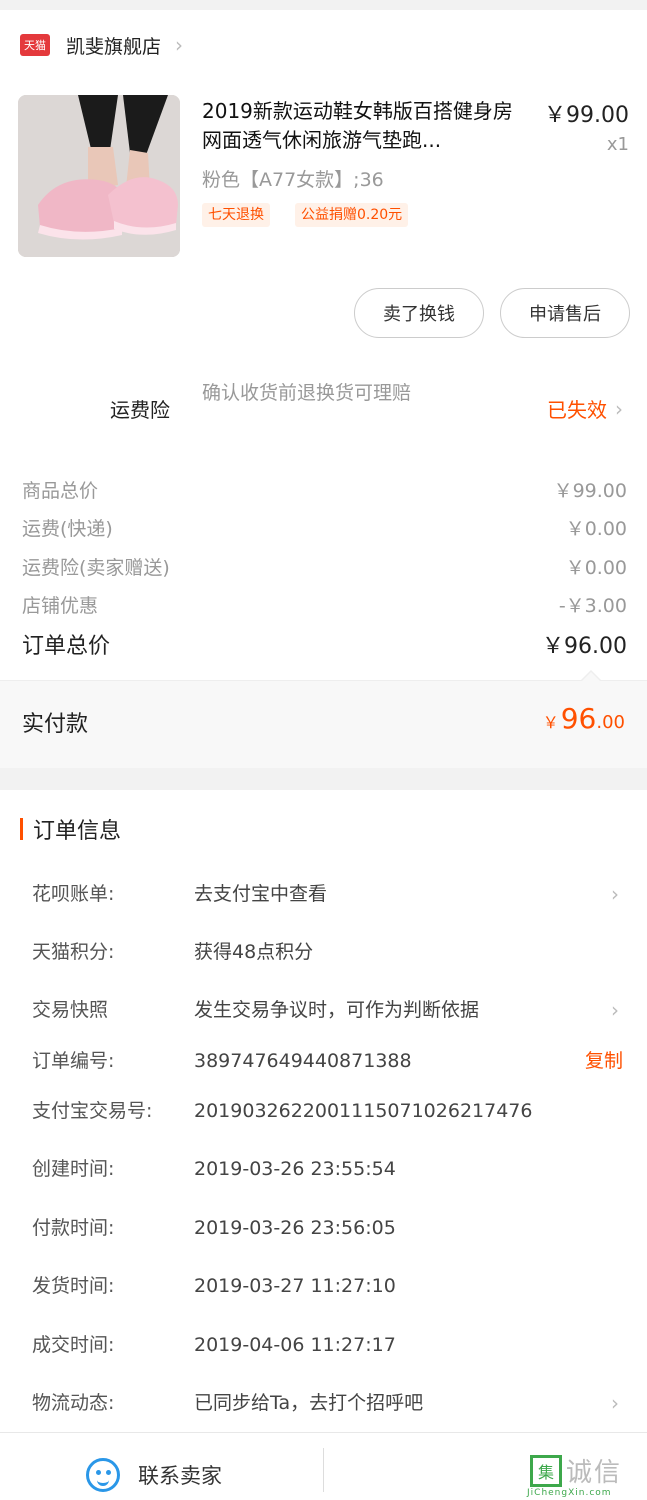 Image resolution: width=647 pixels, height=1500 pixels. Describe the element at coordinates (67, 529) in the screenshot. I see `summary-label: 运费(快递)` at that location.